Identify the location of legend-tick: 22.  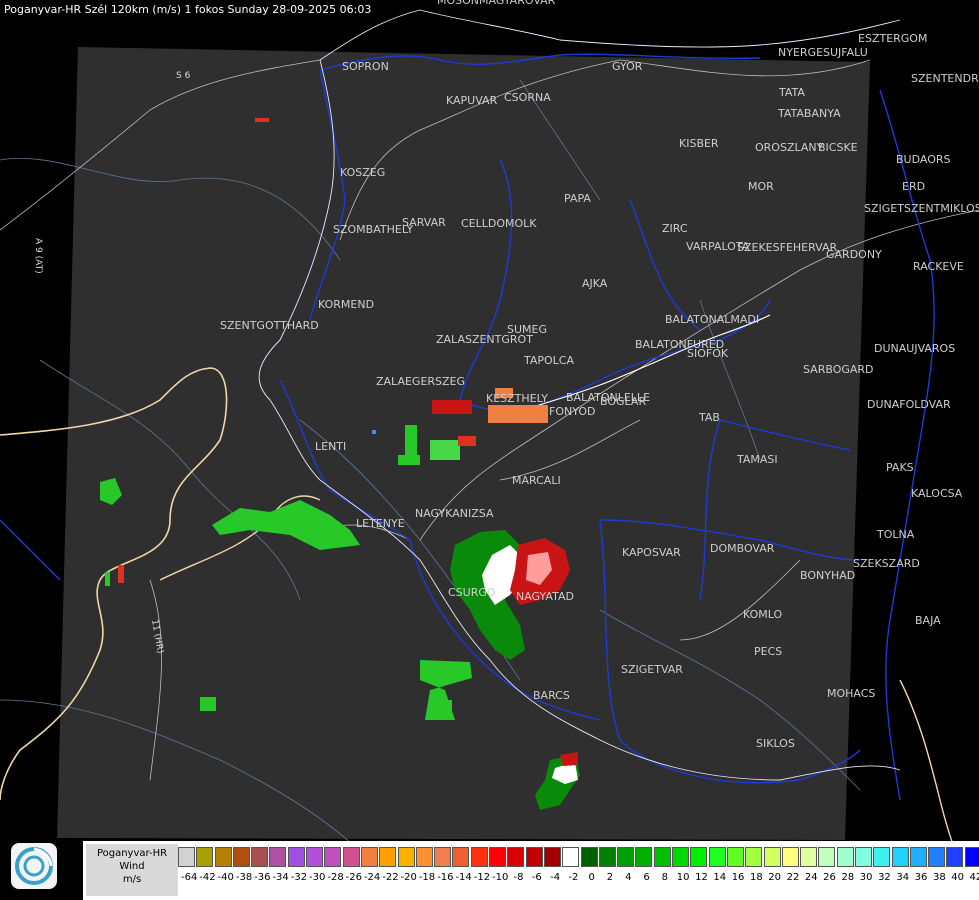
(793, 877).